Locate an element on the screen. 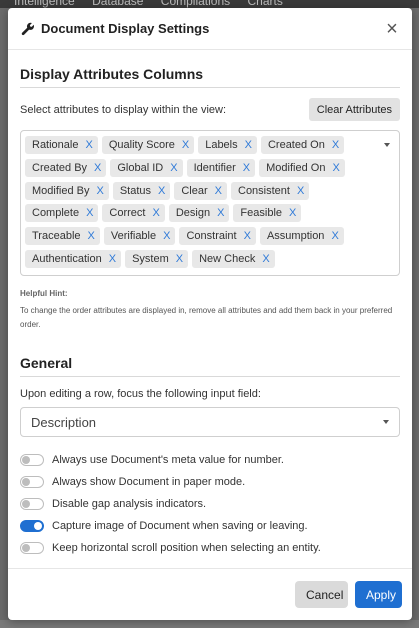 This screenshot has height=628, width=419. attribute-tag: Design X is located at coordinates (199, 213).